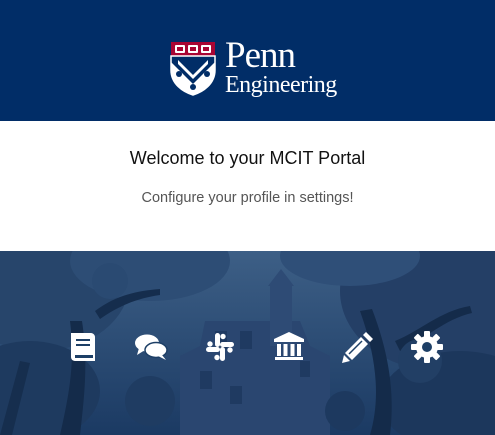  What do you see at coordinates (260, 55) in the screenshot?
I see `logo-penn-text: Penn` at bounding box center [260, 55].